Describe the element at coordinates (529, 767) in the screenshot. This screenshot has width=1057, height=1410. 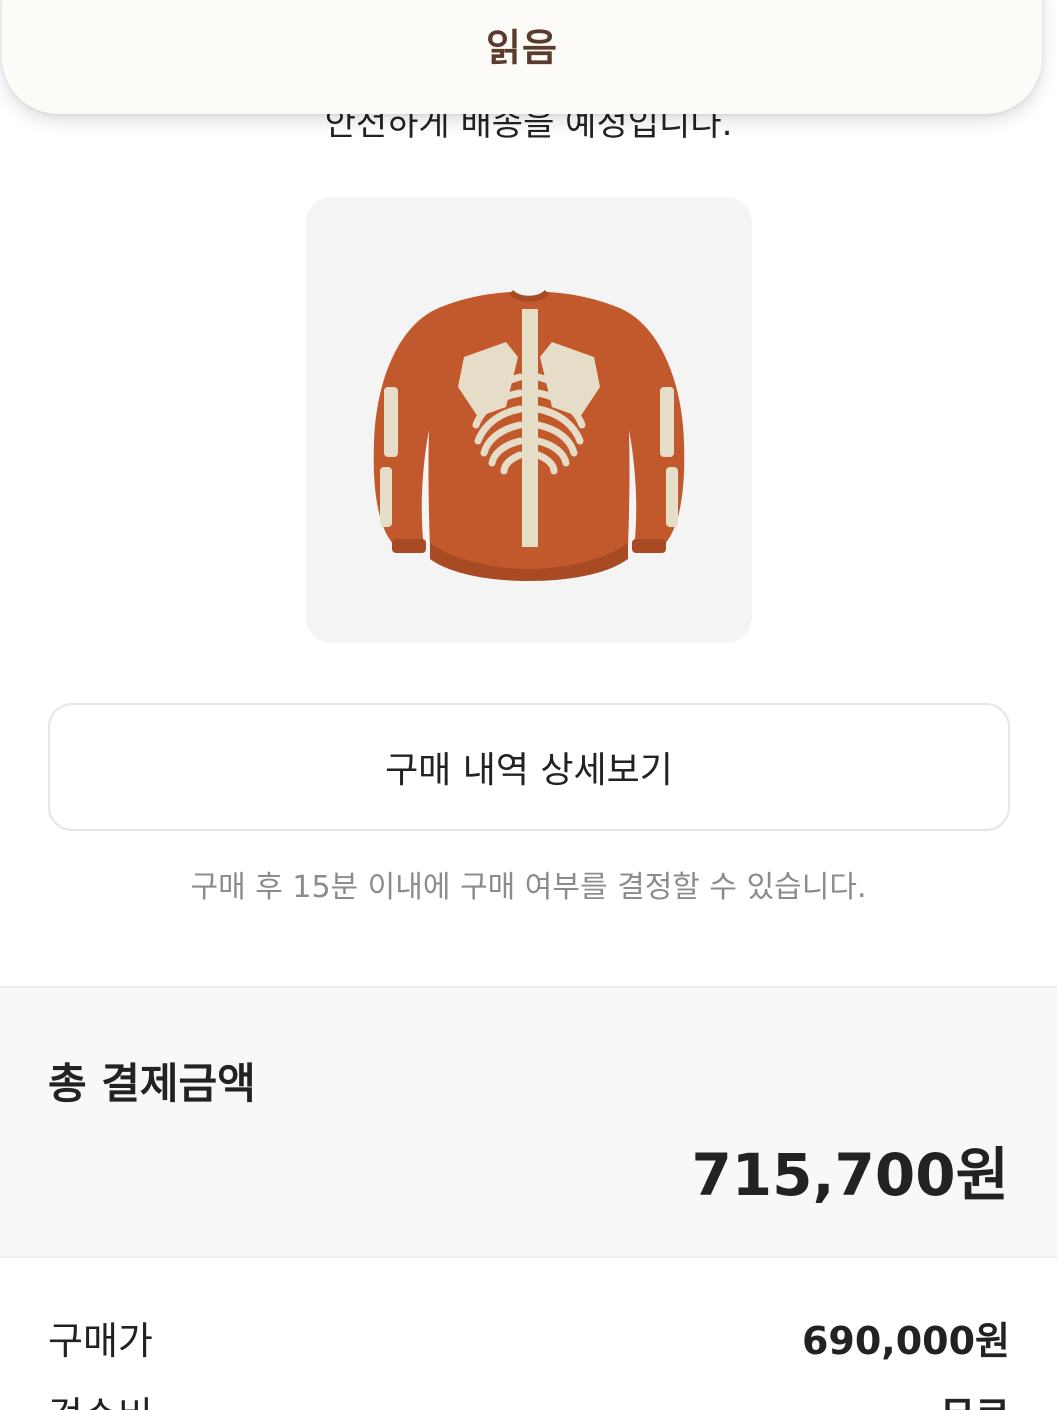
I see `purchase-detail-button: 구매 내역 상세보기` at that location.